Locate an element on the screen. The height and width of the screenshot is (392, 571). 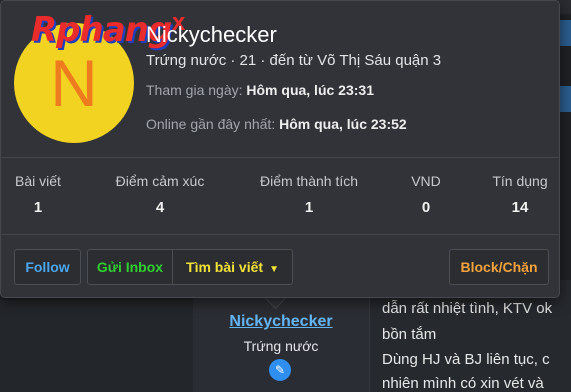
forum-left-area is located at coordinates (96, 346).